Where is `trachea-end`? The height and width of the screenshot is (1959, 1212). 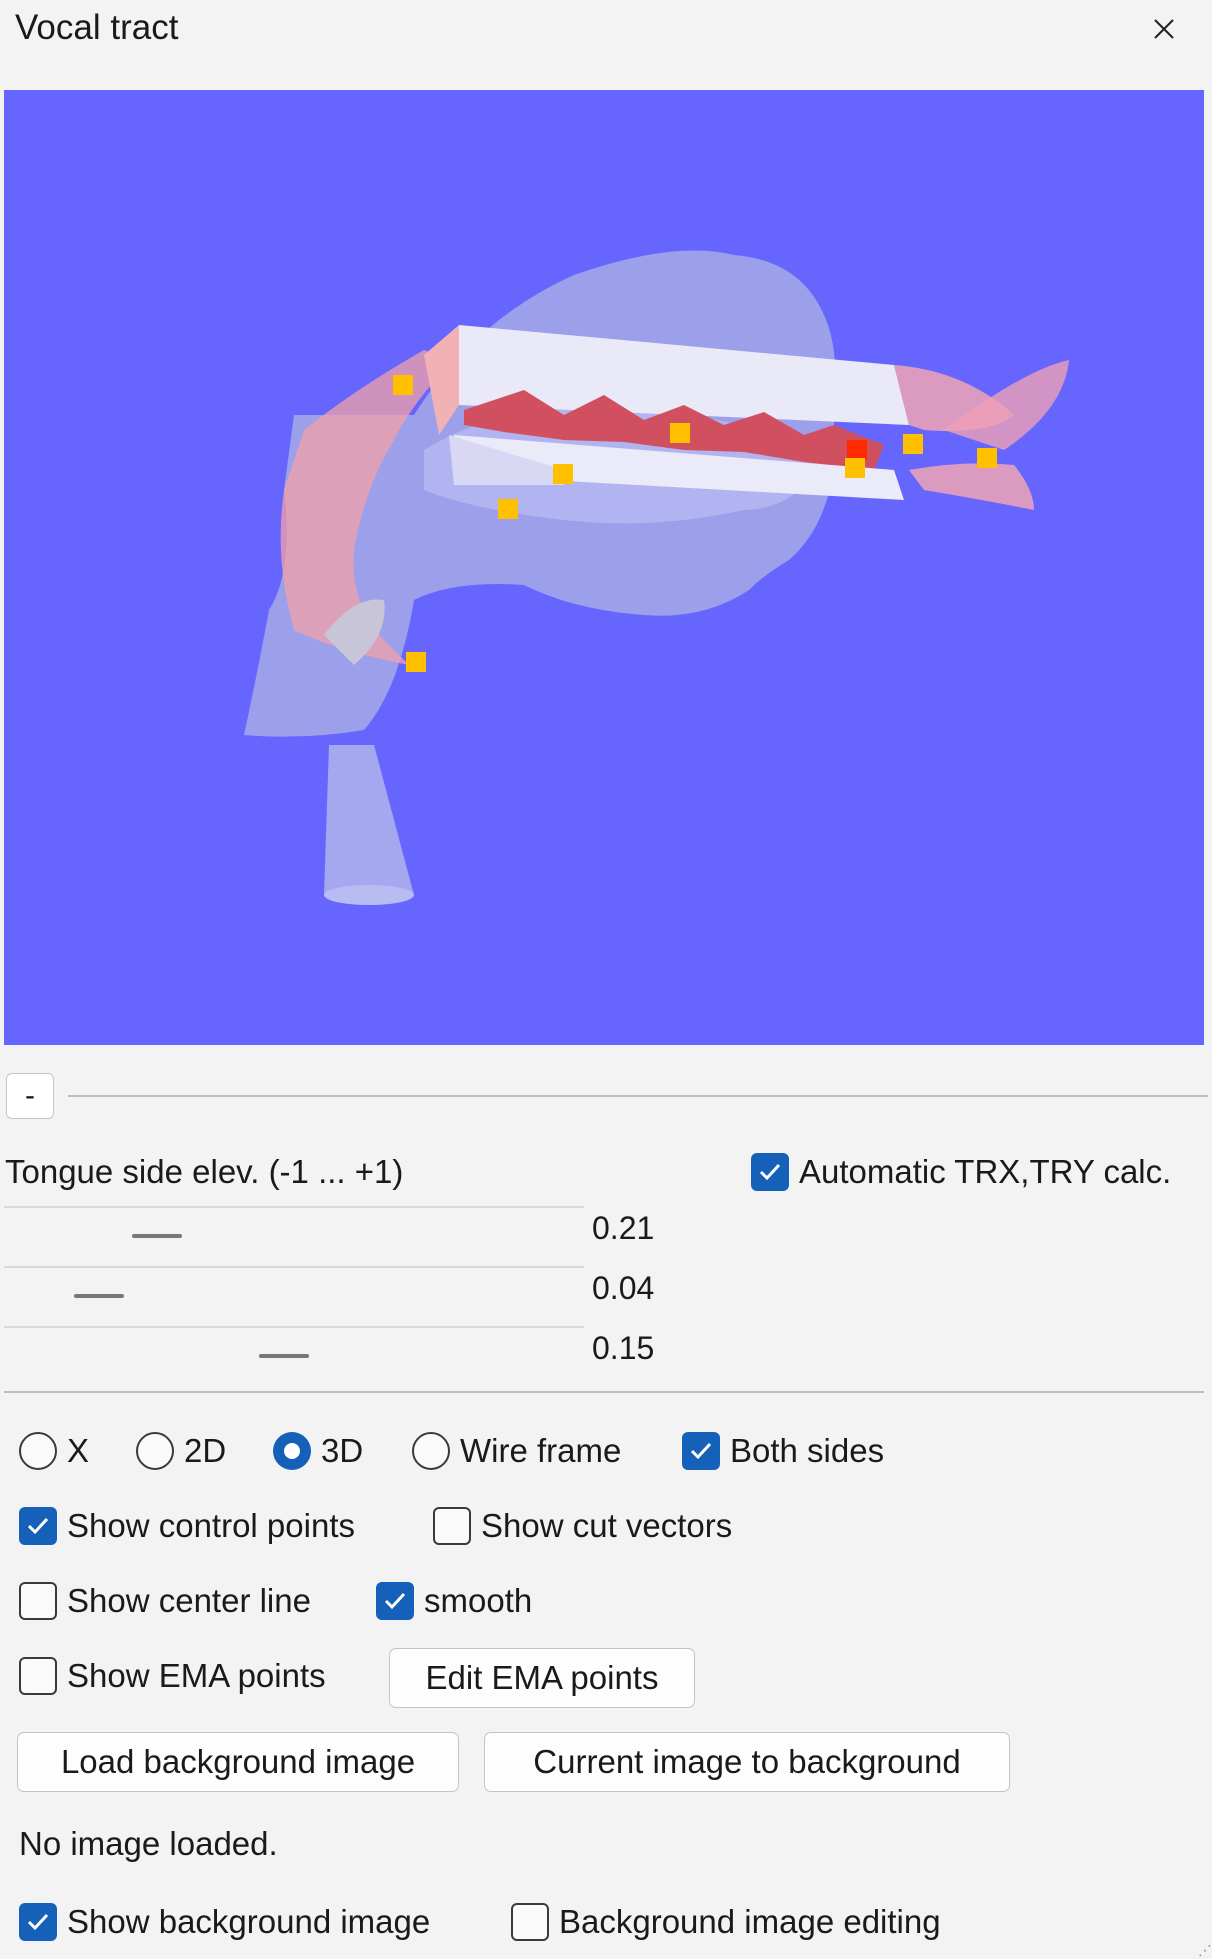
trachea-end is located at coordinates (369, 895).